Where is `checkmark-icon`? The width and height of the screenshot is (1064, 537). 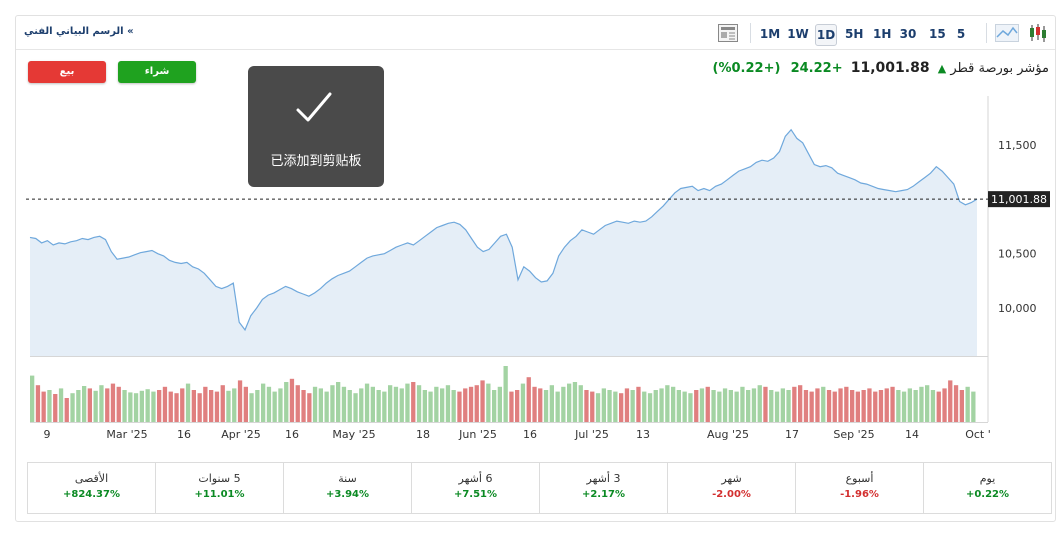 checkmark-icon is located at coordinates (314, 107).